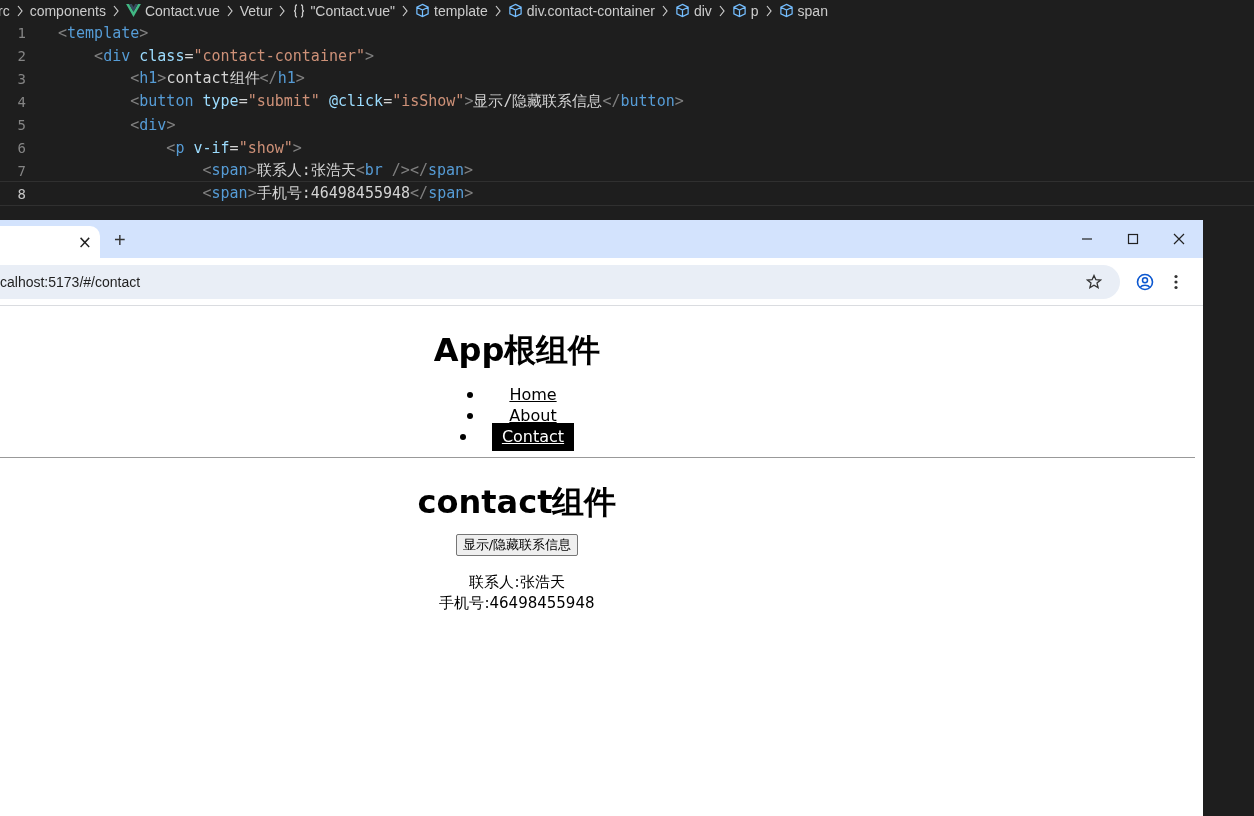 This screenshot has height=816, width=1254. I want to click on toggle-contact-button: 显示/隐藏联系信息, so click(517, 545).